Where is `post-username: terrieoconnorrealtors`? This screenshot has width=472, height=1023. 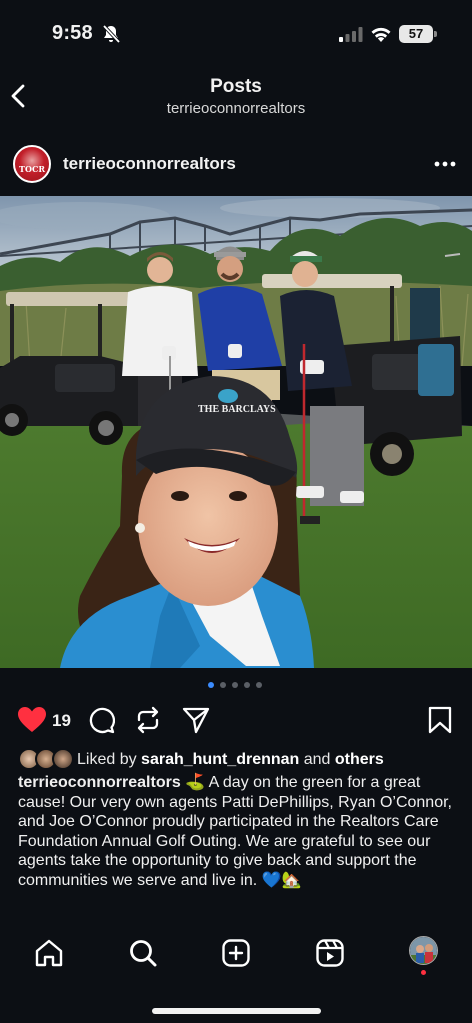
post-username: terrieoconnorrealtors is located at coordinates (149, 164).